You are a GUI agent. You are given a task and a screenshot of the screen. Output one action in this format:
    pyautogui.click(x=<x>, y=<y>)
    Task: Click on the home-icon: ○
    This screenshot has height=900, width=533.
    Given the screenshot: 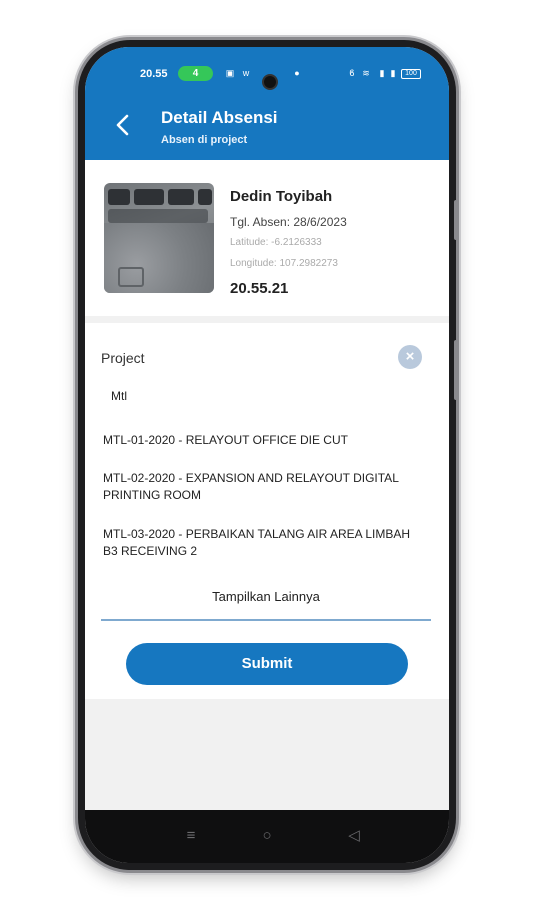 What is the action you would take?
    pyautogui.click(x=267, y=836)
    